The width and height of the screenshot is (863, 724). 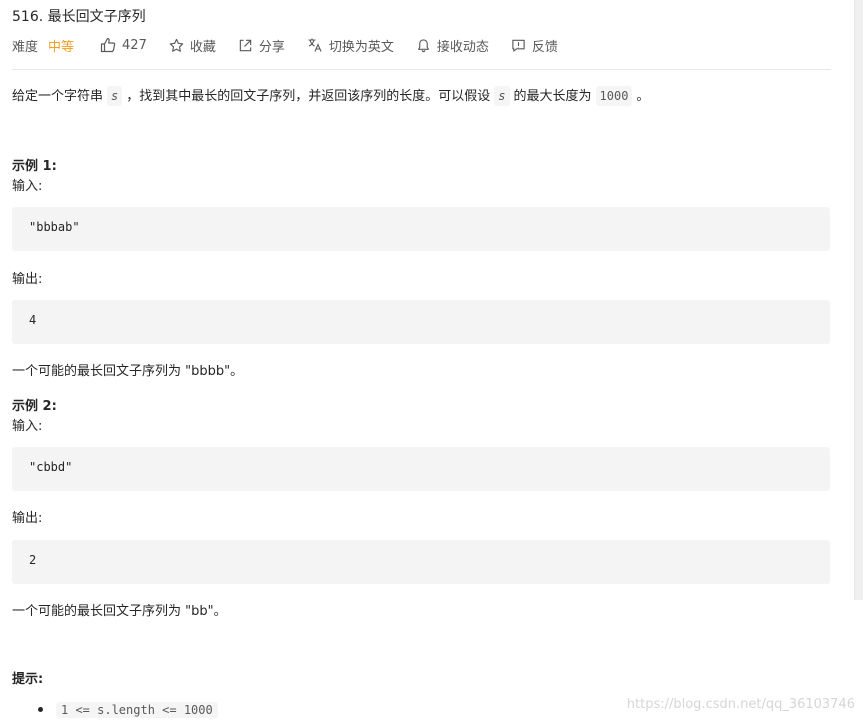 What do you see at coordinates (128, 371) in the screenshot?
I see `example-1-explanation: 一个可能的最长回文子序列为 "bbbb"。` at bounding box center [128, 371].